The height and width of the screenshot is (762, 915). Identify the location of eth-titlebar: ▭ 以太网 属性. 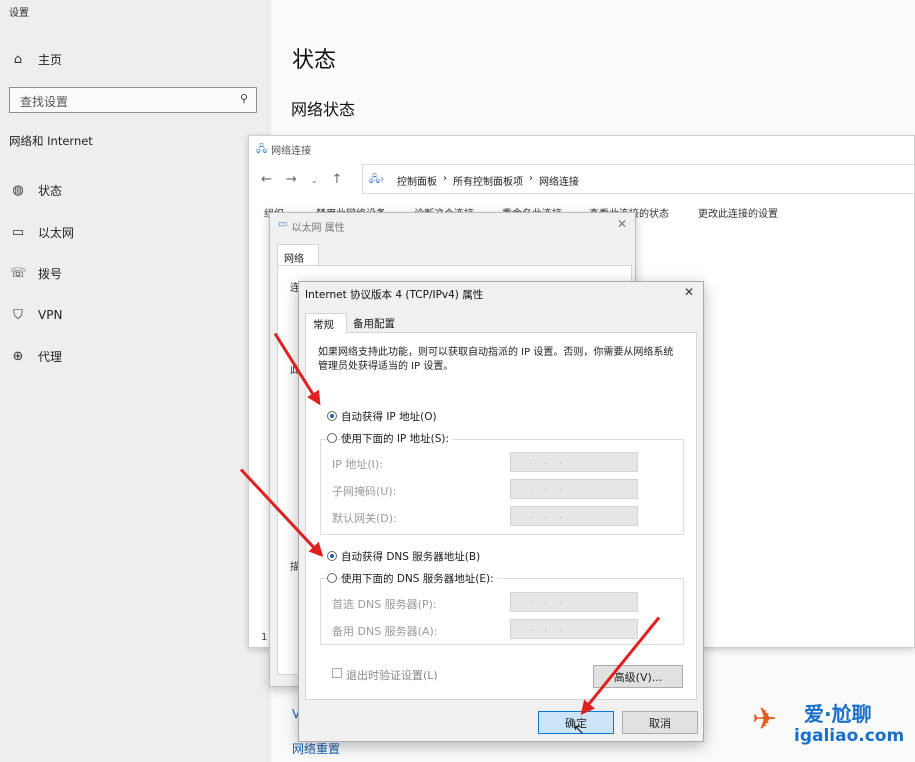
(311, 226).